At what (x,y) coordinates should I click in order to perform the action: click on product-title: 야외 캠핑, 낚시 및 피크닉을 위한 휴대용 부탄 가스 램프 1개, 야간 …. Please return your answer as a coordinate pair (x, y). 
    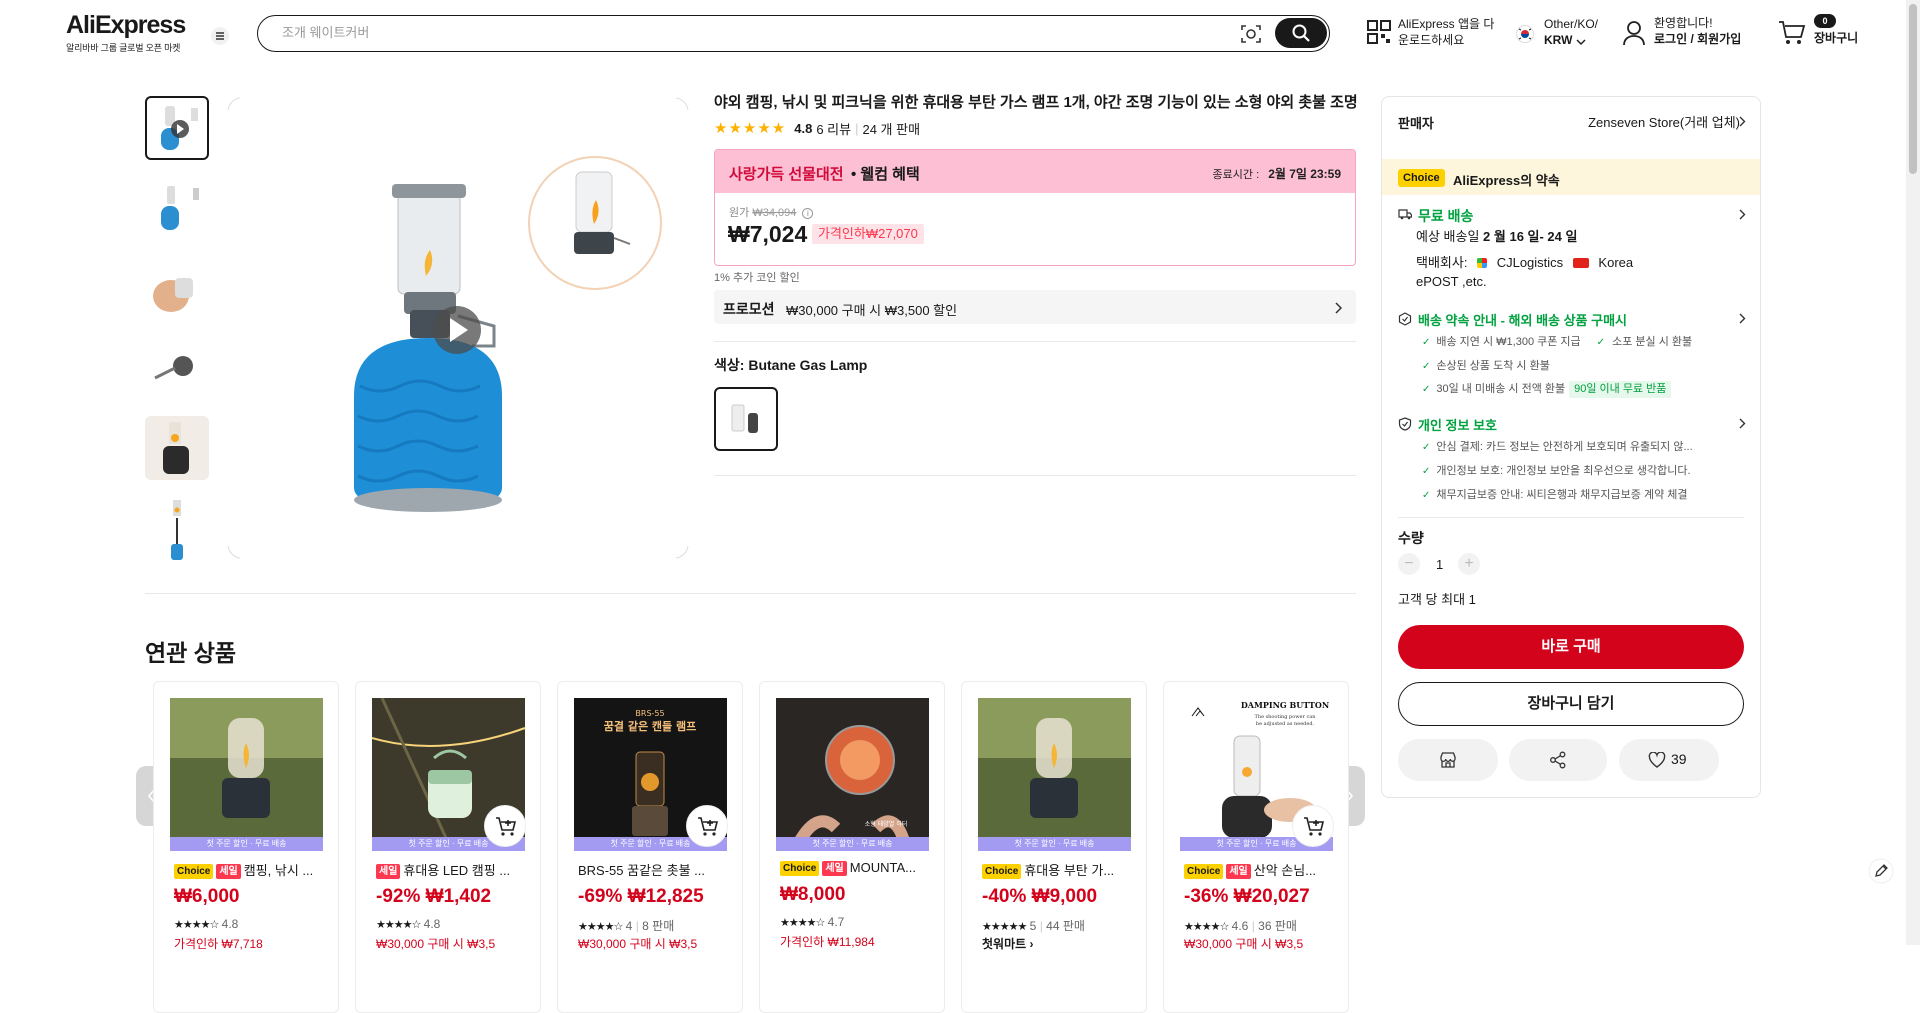
    Looking at the image, I should click on (1036, 102).